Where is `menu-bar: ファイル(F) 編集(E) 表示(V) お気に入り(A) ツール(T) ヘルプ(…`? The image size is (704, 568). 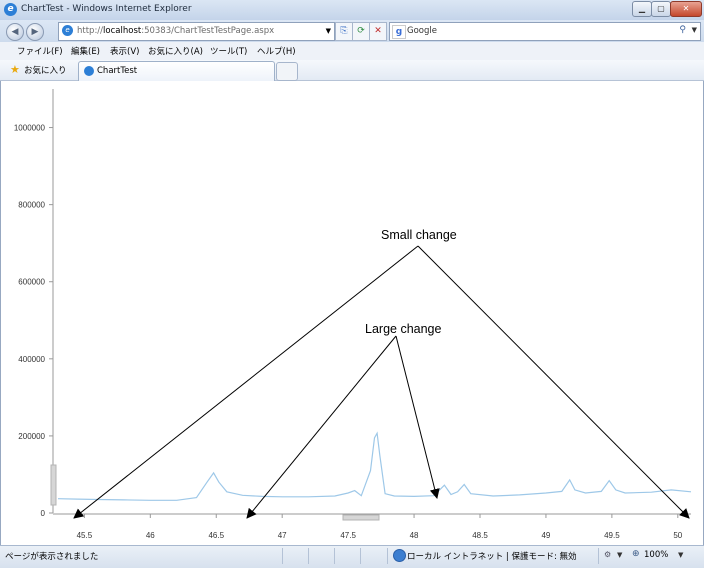 menu-bar: ファイル(F) 編集(E) 表示(V) お気に入り(A) ツール(T) ヘルプ(… is located at coordinates (352, 51).